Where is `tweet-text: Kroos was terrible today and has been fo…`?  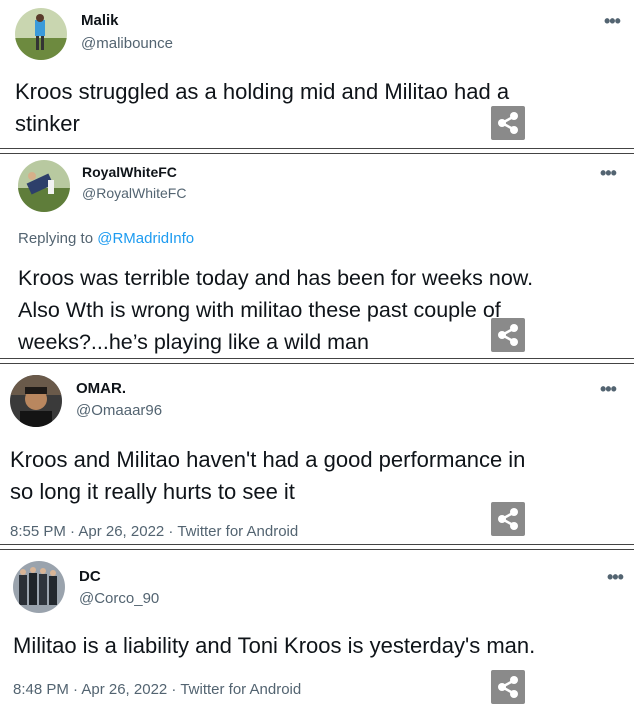
tweet-text: Kroos was terrible today and has been fo… is located at coordinates (276, 310).